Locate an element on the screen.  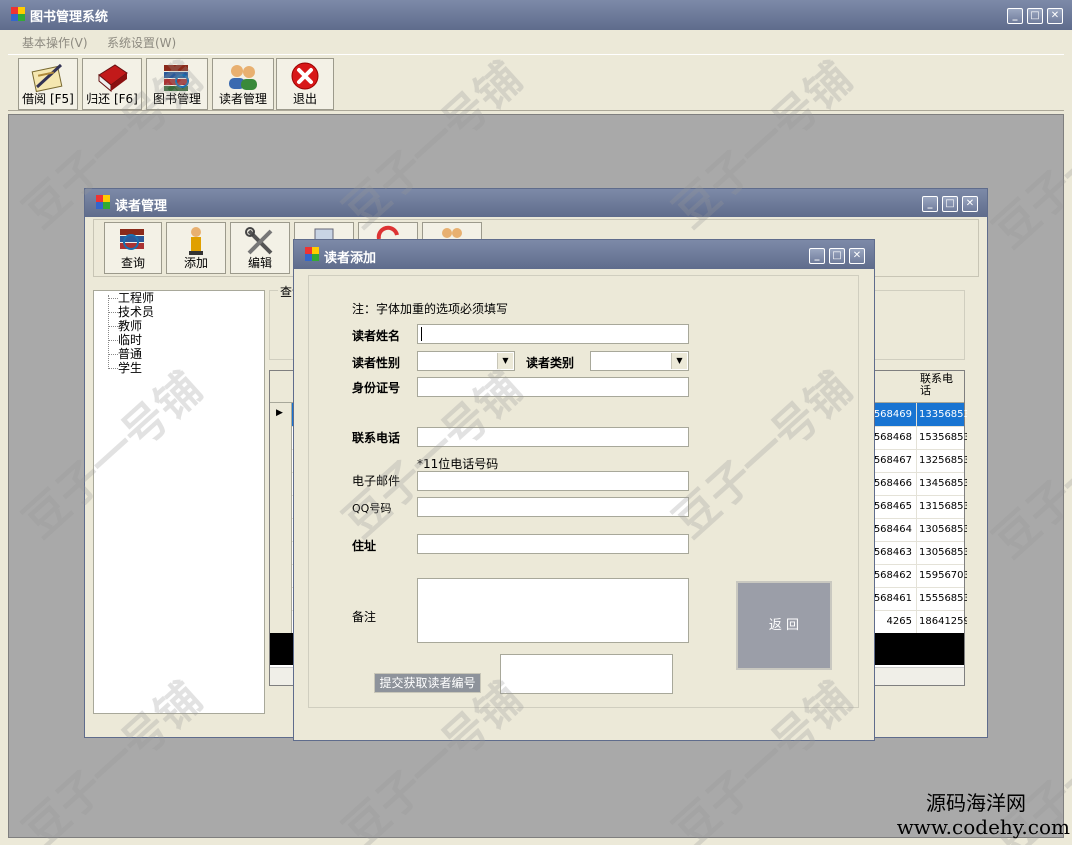
phone-hint: *11位电话号码 is located at coordinates (458, 464).